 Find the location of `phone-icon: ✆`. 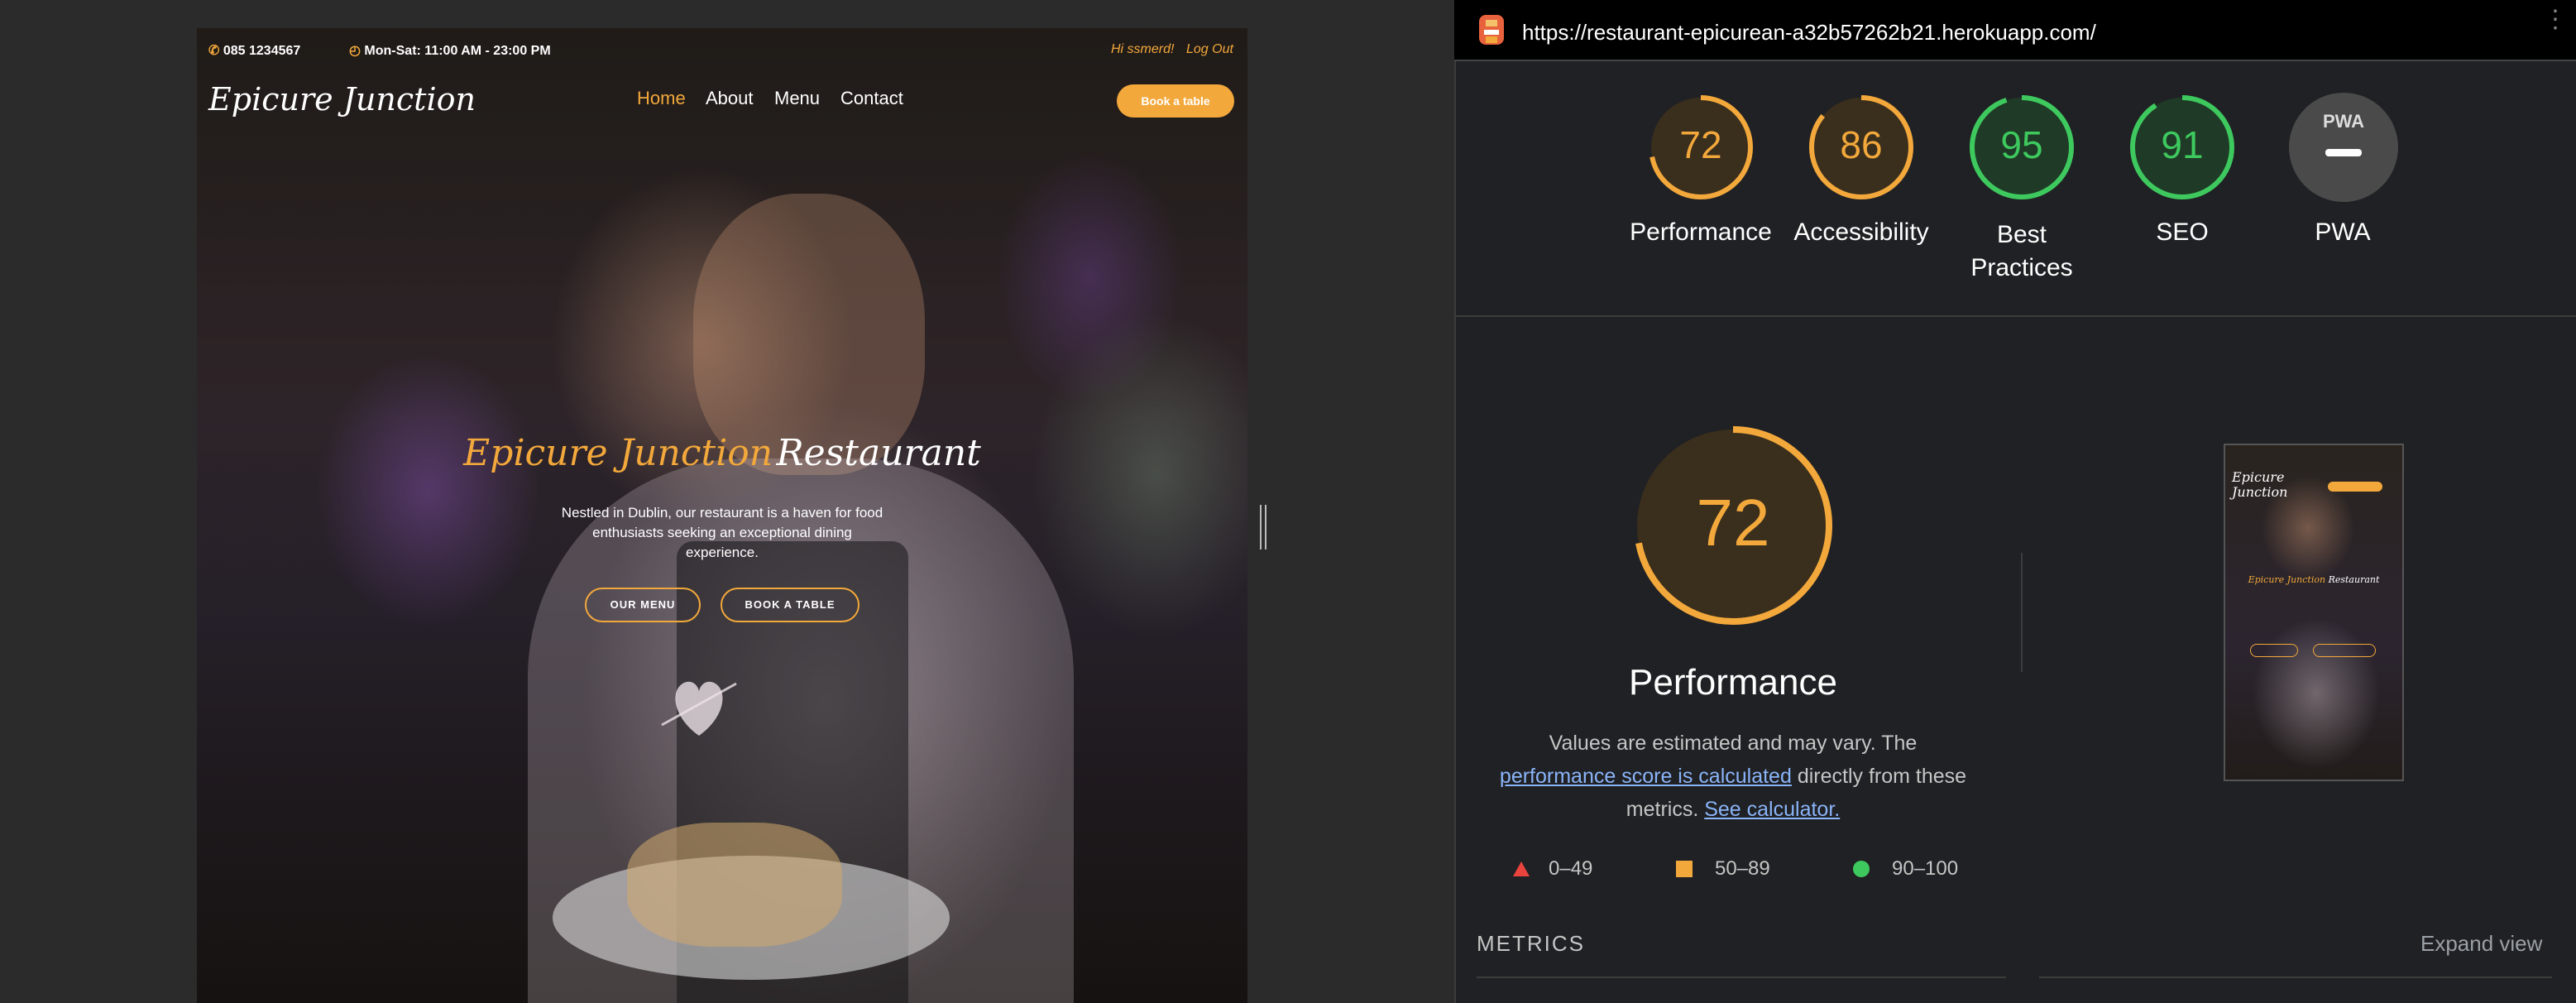

phone-icon: ✆ is located at coordinates (214, 51).